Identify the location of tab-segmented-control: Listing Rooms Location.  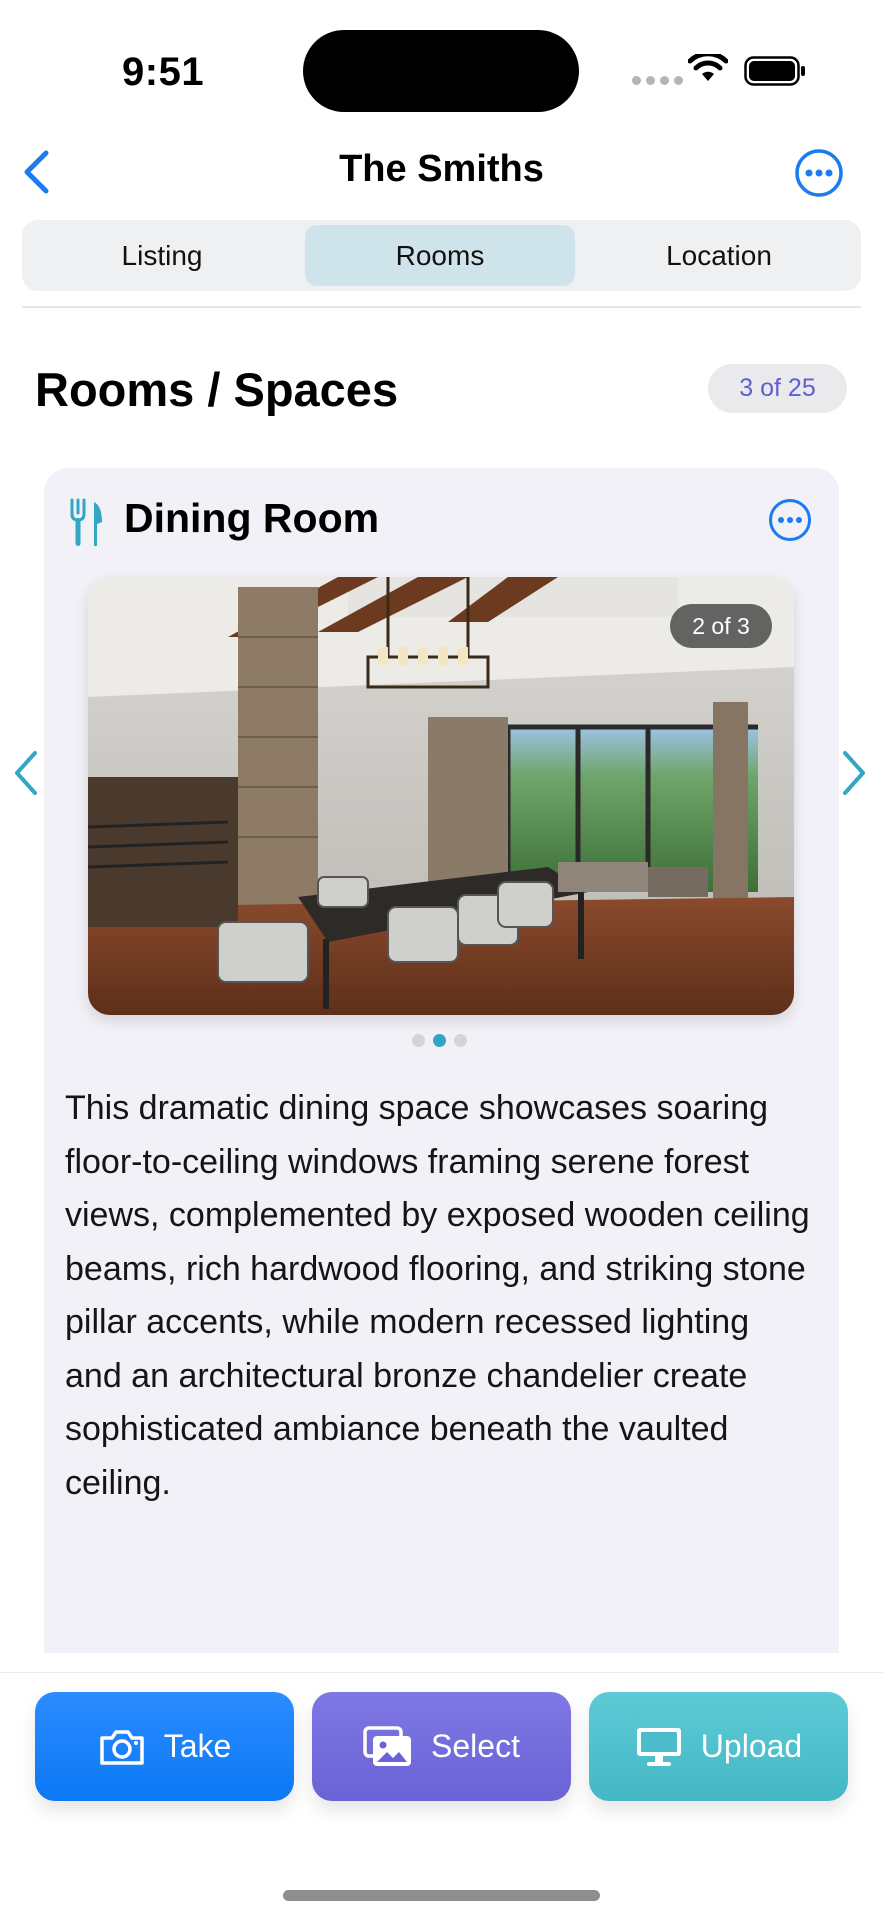
(441, 255).